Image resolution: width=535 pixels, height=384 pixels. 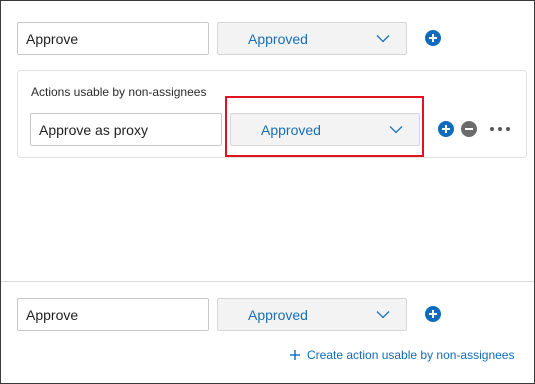 I want to click on status-dropdown-3: Approved, so click(x=312, y=314).